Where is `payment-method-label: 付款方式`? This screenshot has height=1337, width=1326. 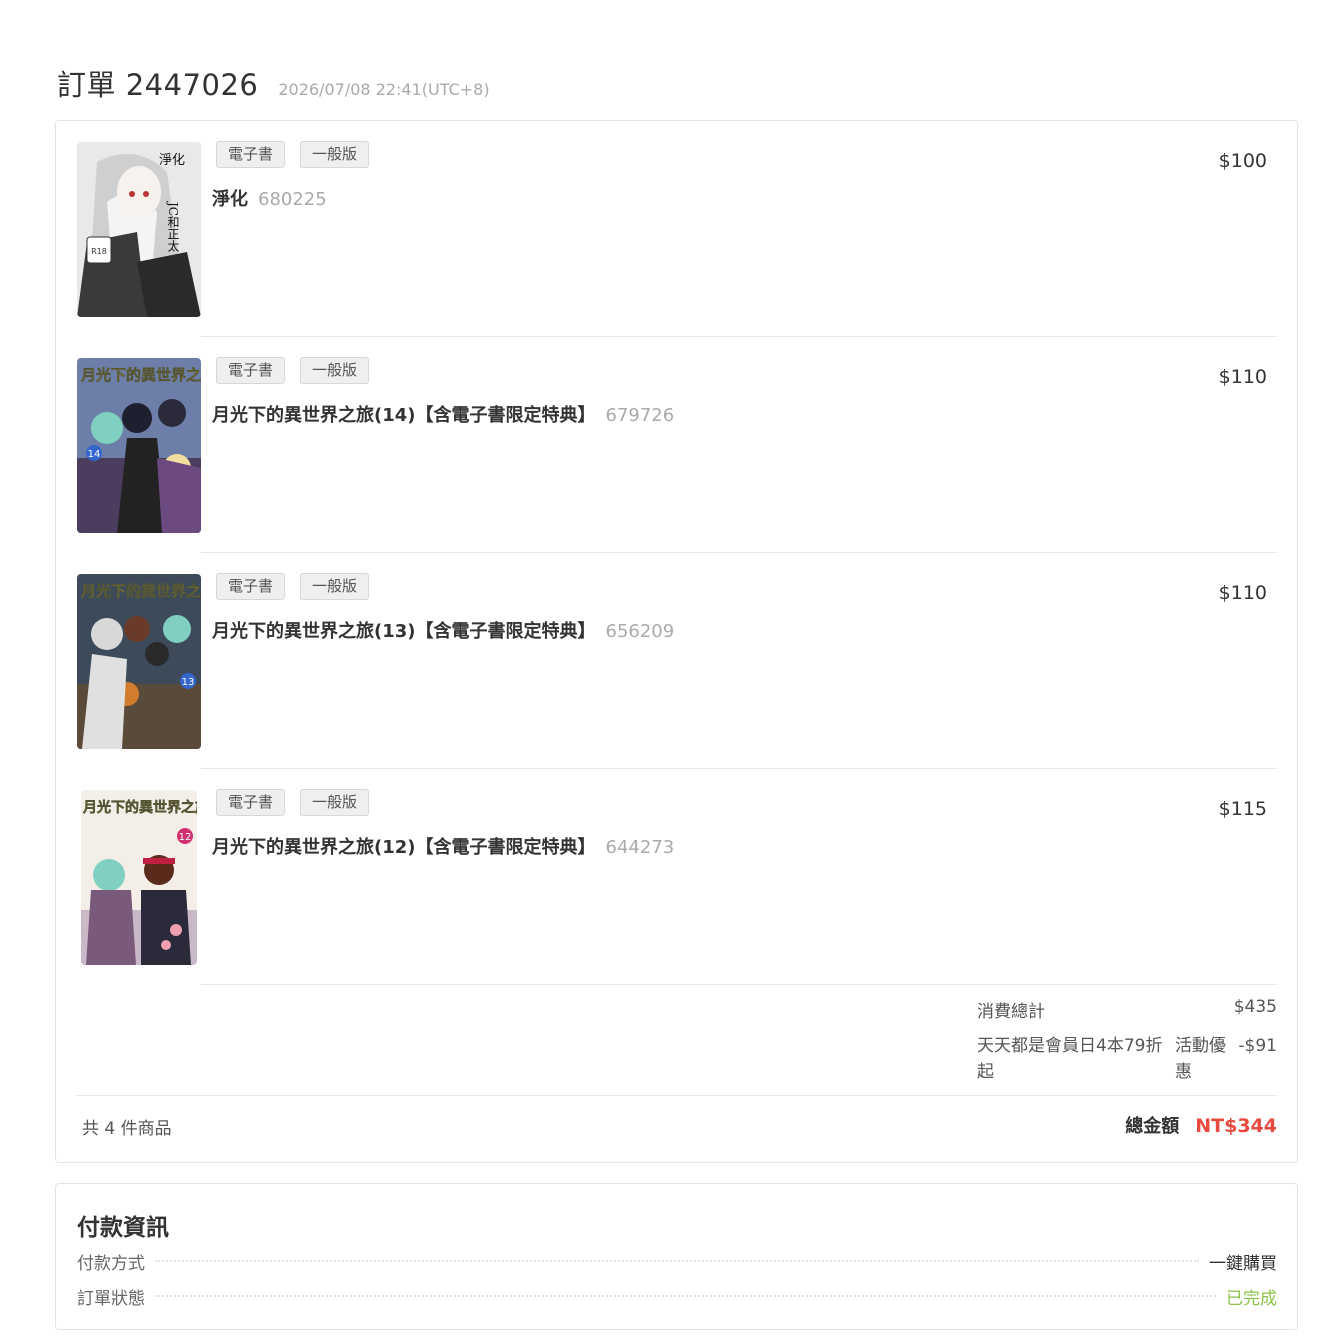 payment-method-label: 付款方式 is located at coordinates (111, 1263).